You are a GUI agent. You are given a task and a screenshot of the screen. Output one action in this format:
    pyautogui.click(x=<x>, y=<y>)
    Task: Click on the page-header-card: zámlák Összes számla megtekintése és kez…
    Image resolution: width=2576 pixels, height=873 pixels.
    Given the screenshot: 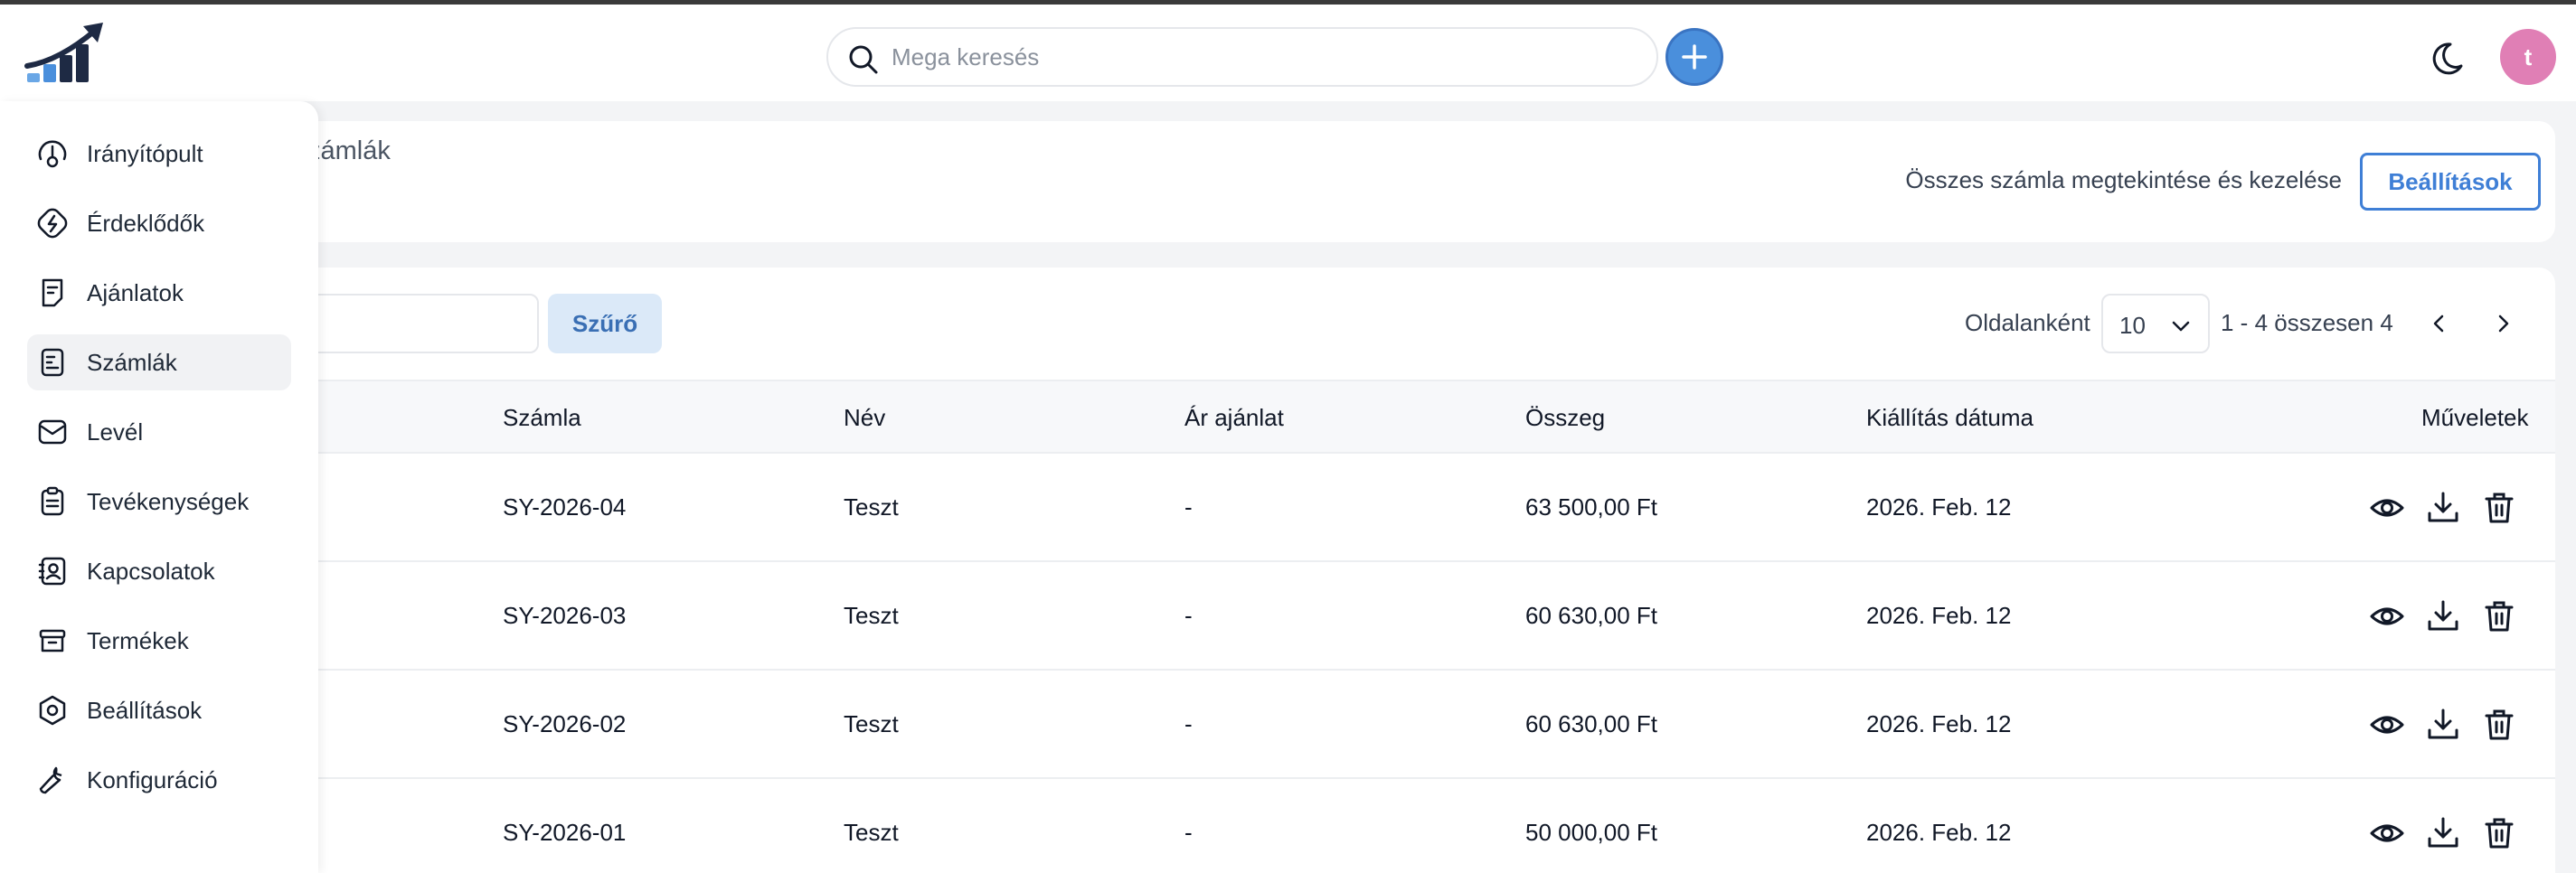 What is the action you would take?
    pyautogui.click(x=1364, y=181)
    